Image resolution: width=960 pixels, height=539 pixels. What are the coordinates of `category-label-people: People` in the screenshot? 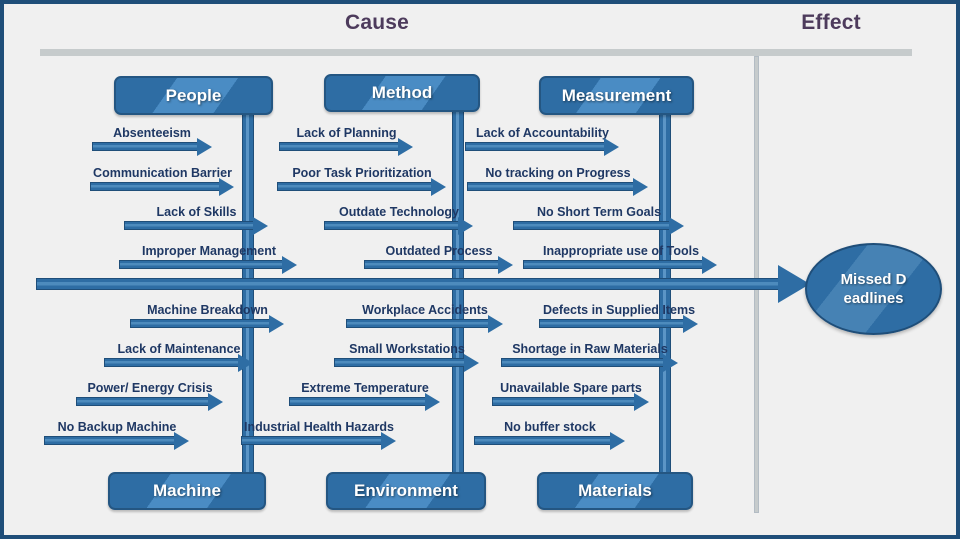 It's located at (193, 95).